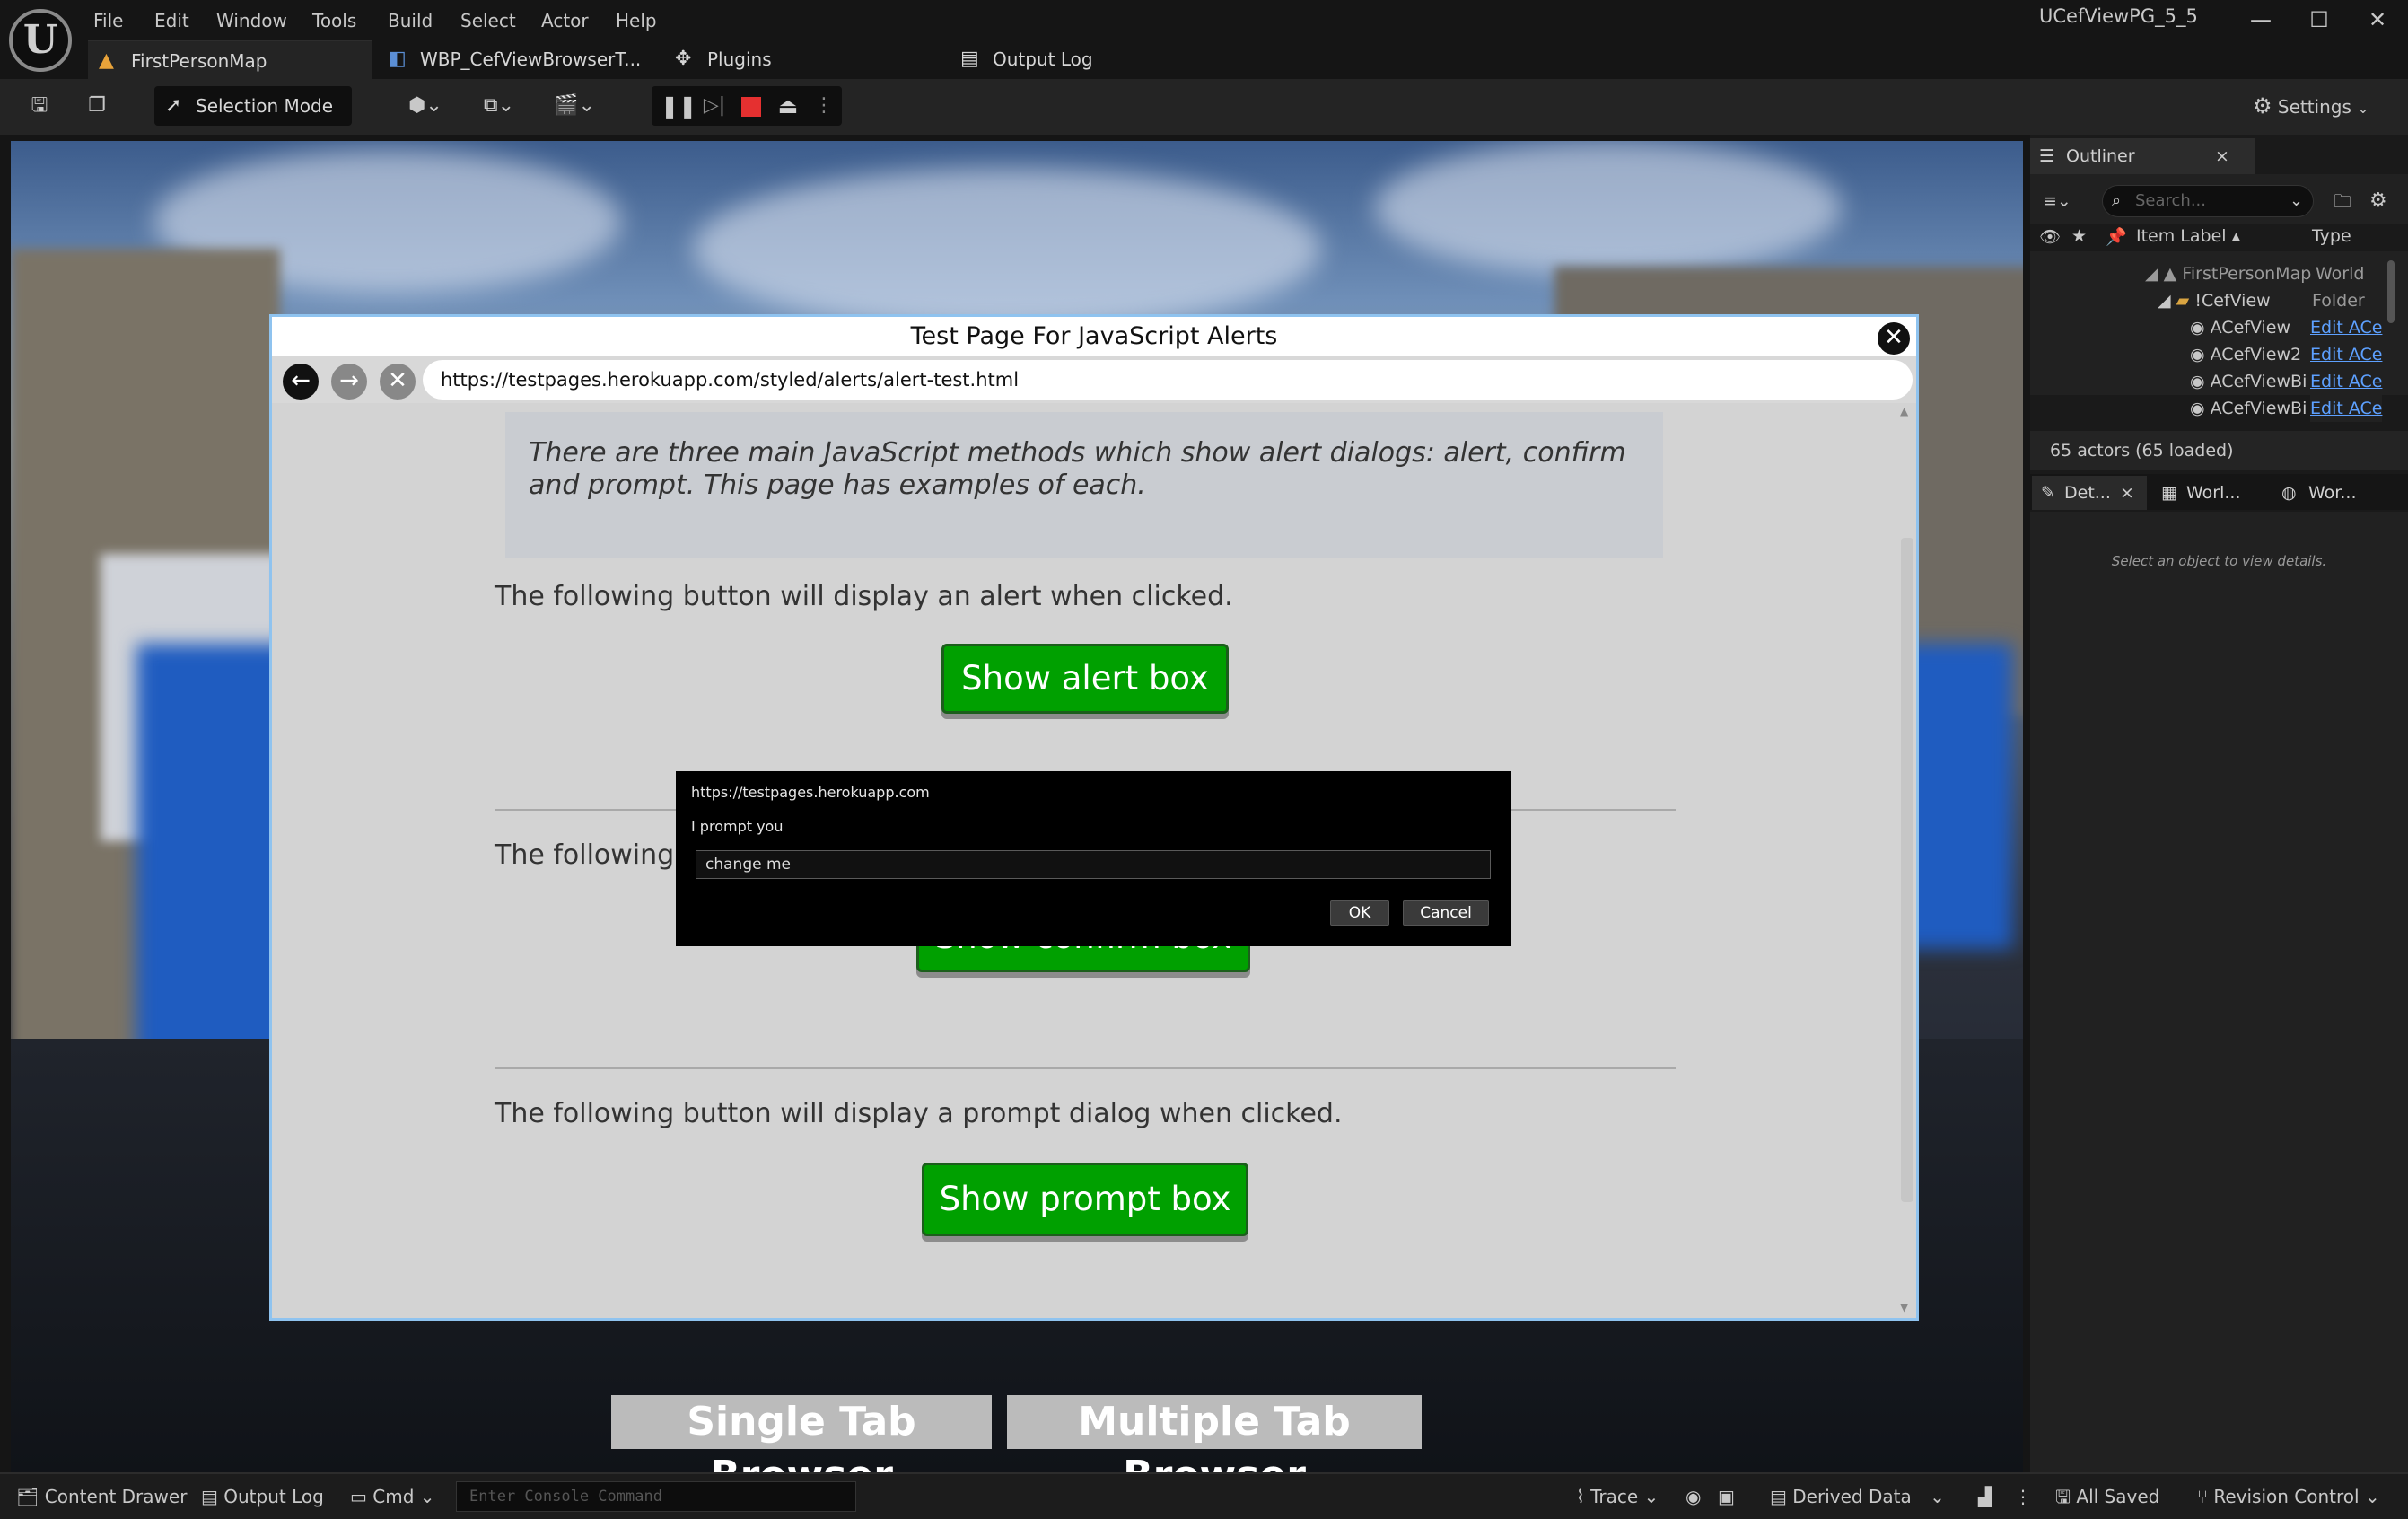 This screenshot has width=2408, height=1519. Describe the element at coordinates (2281, 301) in the screenshot. I see `tree-row-folder: ◢ ▰ !CefView Folder` at that location.